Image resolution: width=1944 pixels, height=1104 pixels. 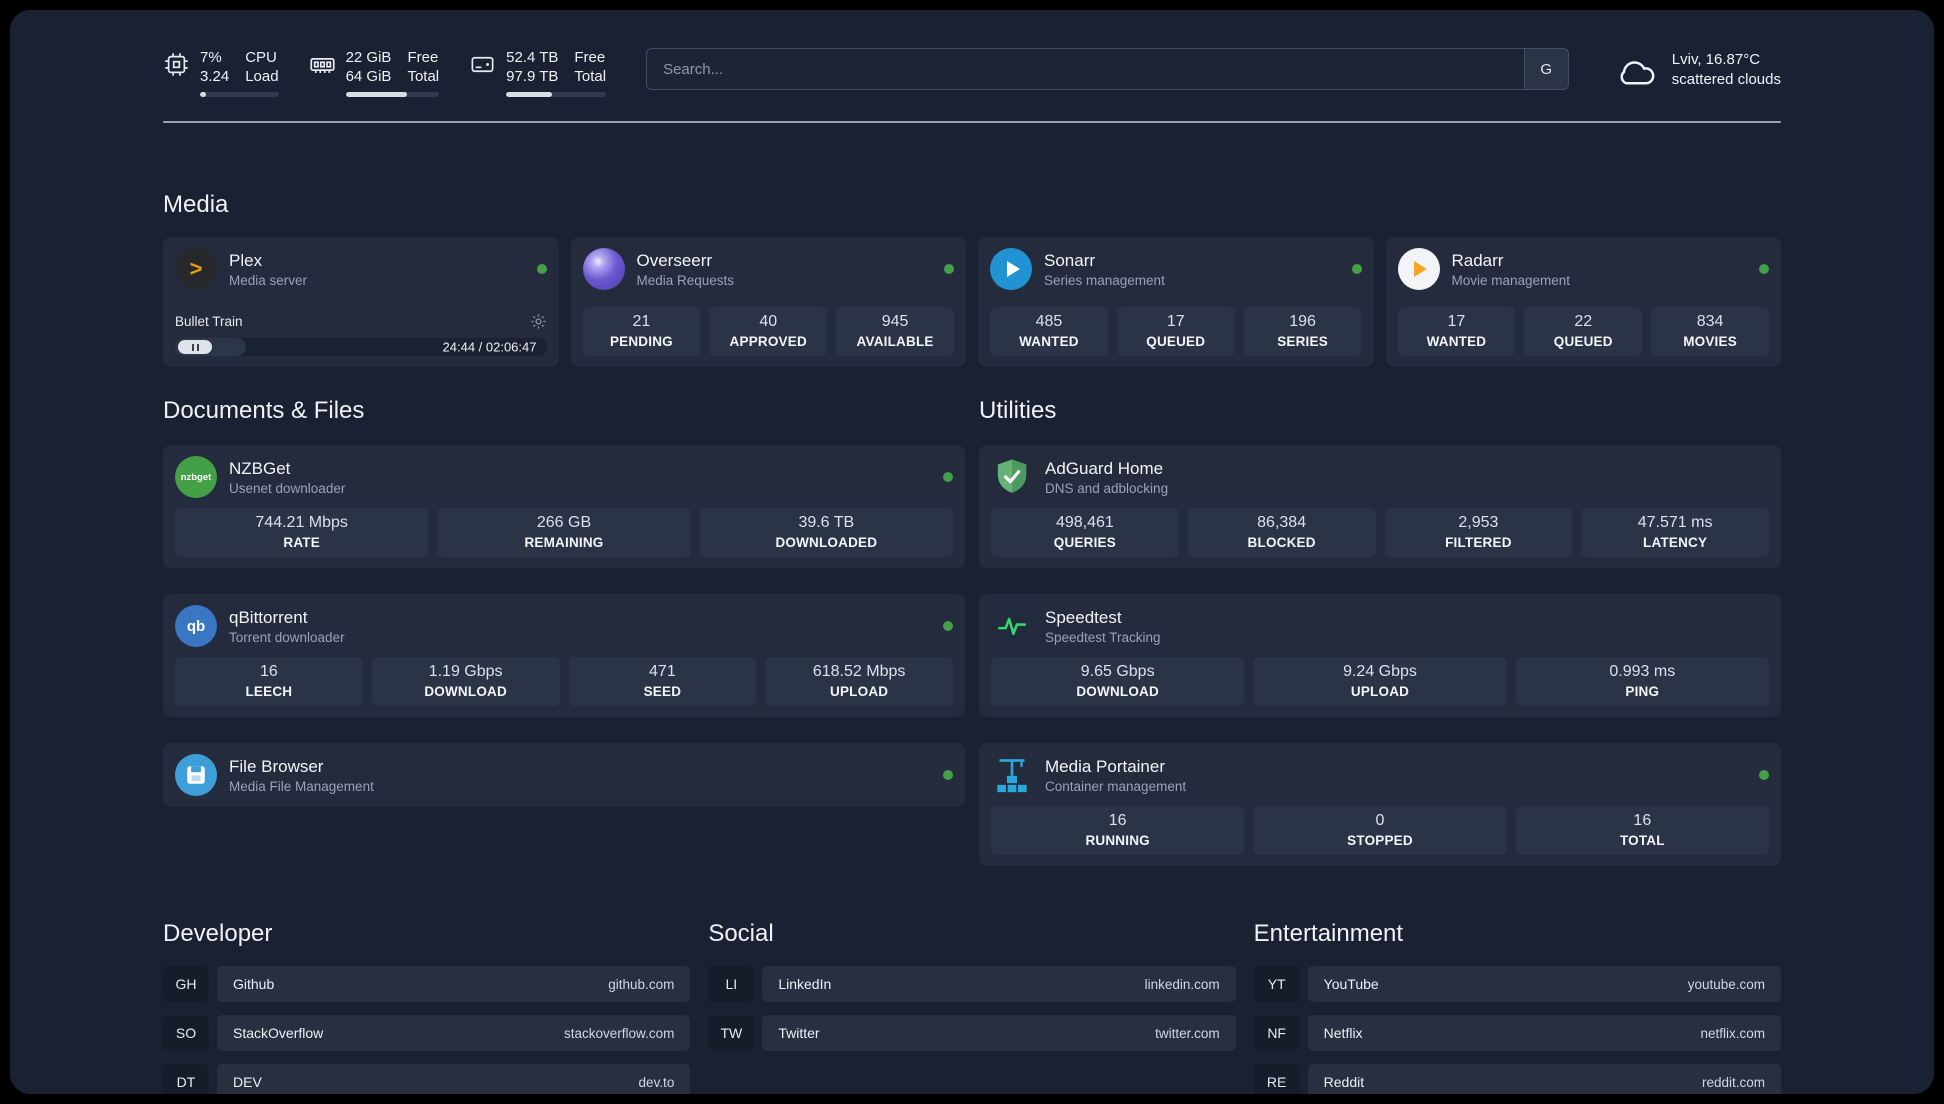 What do you see at coordinates (1085, 532) in the screenshot?
I see `stat-tile: 498,461 QUERIES` at bounding box center [1085, 532].